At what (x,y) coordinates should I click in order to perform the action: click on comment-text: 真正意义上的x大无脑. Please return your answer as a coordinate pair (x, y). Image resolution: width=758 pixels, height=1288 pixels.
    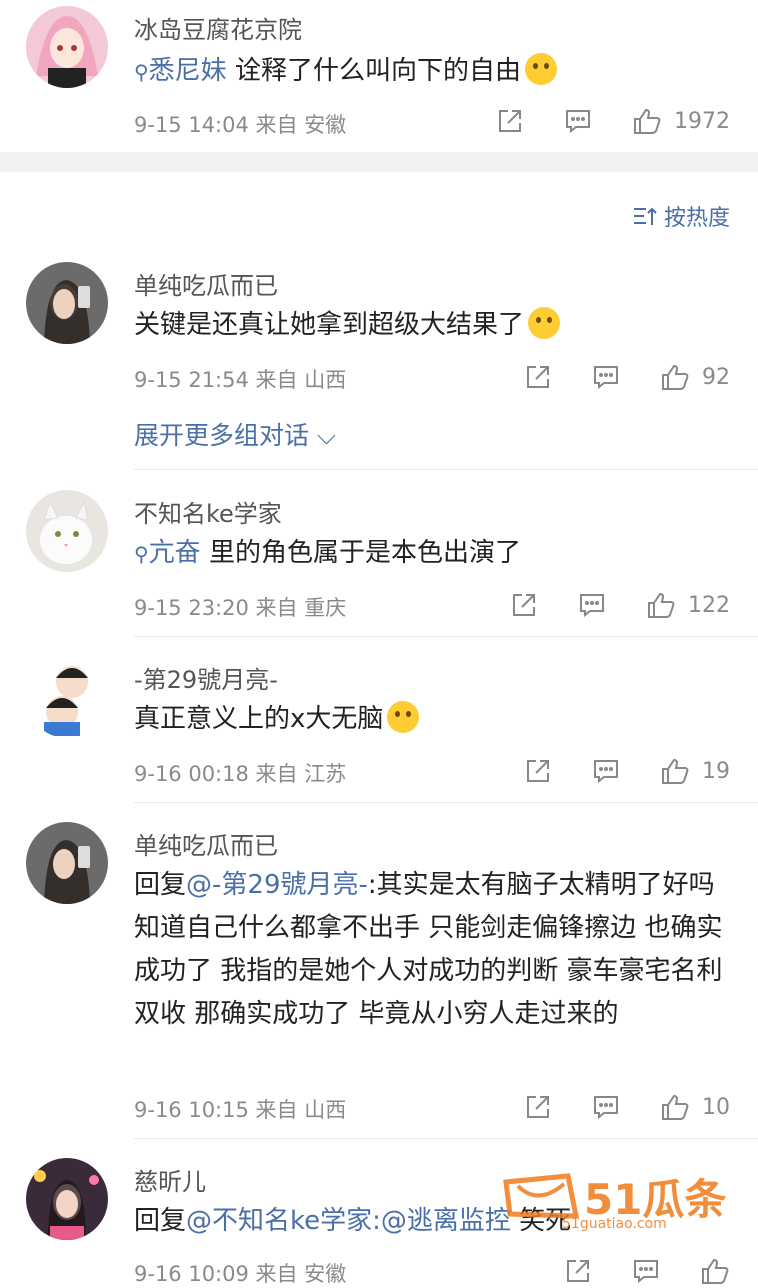
    Looking at the image, I should click on (434, 719).